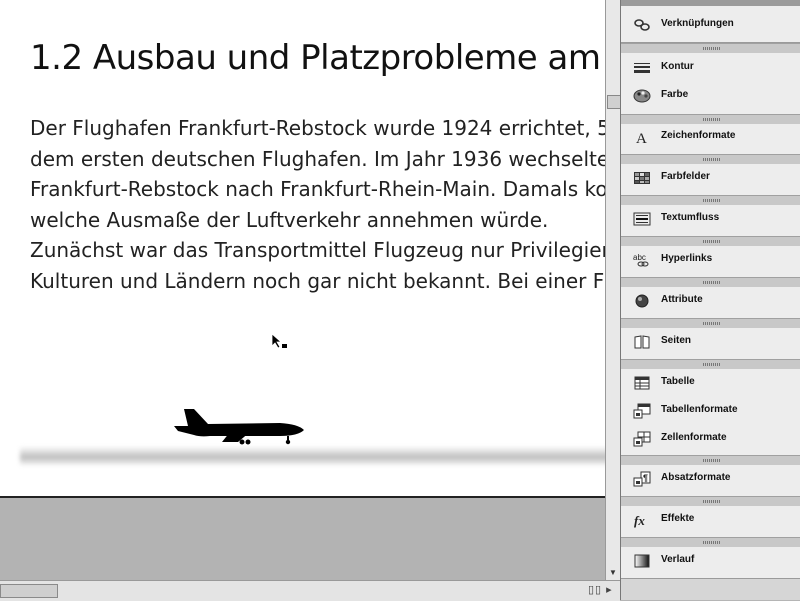 Image resolution: width=800 pixels, height=601 pixels. I want to click on text-wrap-icon, so click(642, 219).